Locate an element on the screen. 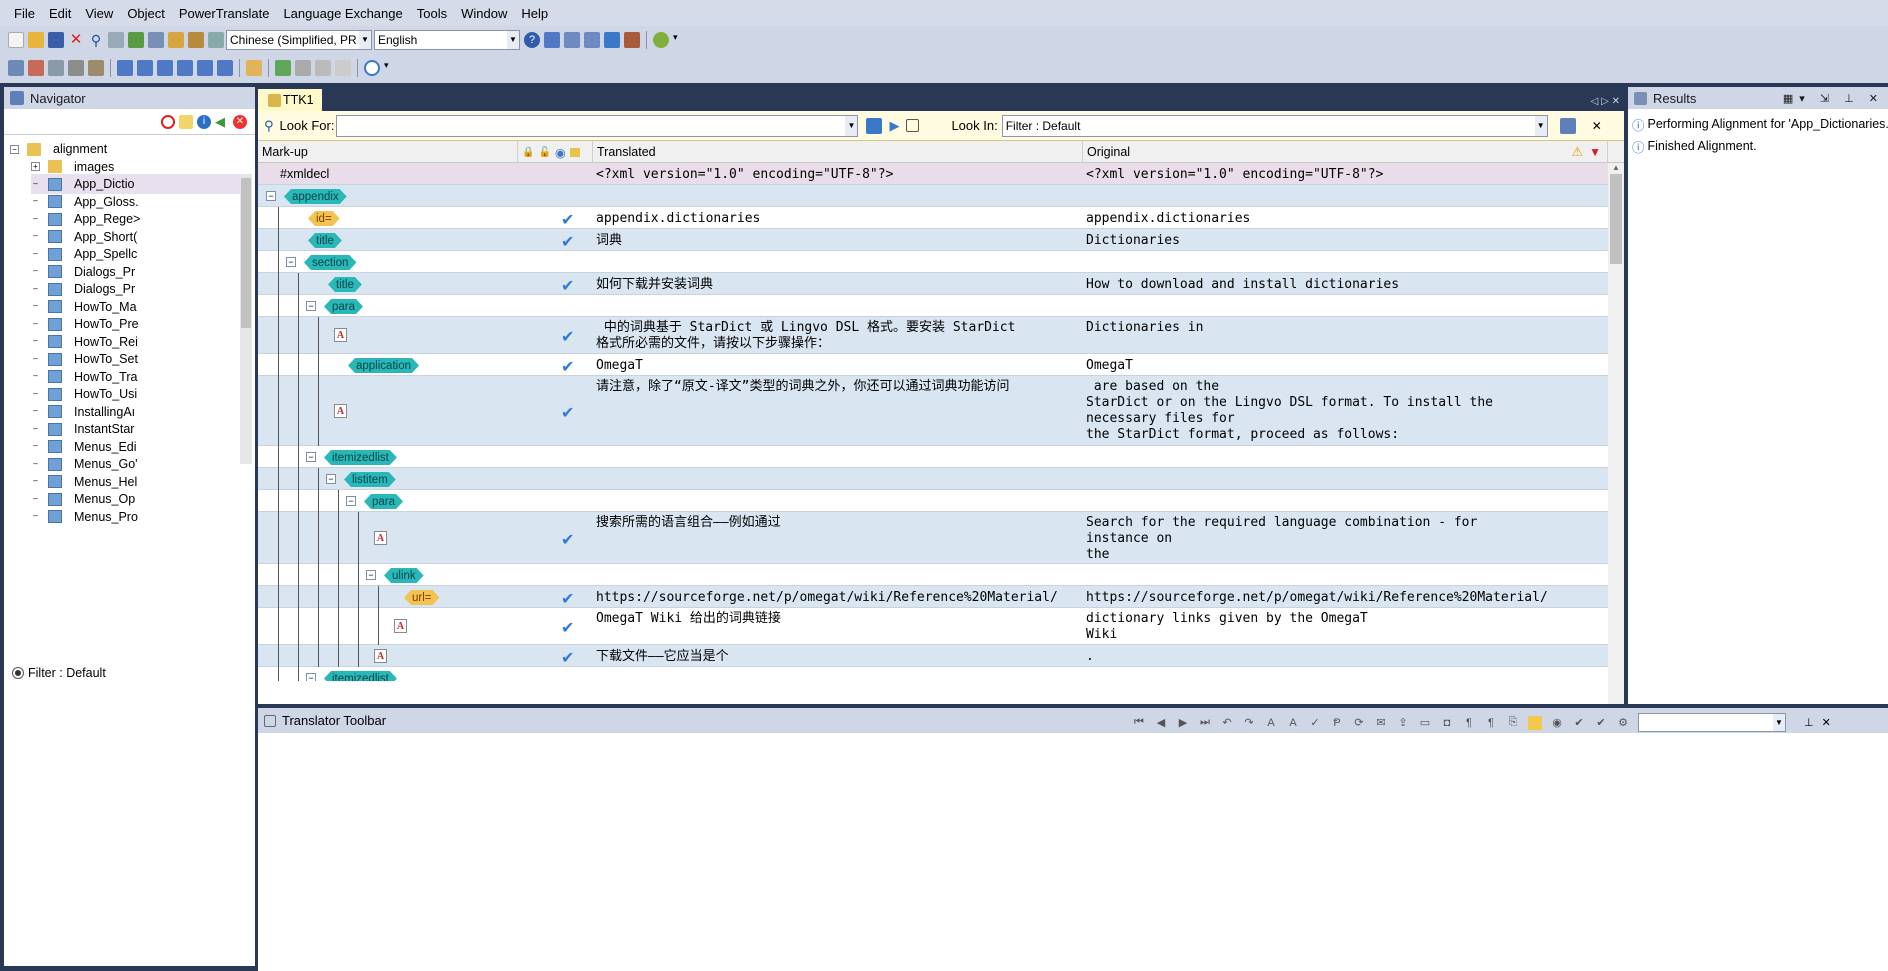 The width and height of the screenshot is (1888, 971). search-icon: ⚲ is located at coordinates (96, 40).